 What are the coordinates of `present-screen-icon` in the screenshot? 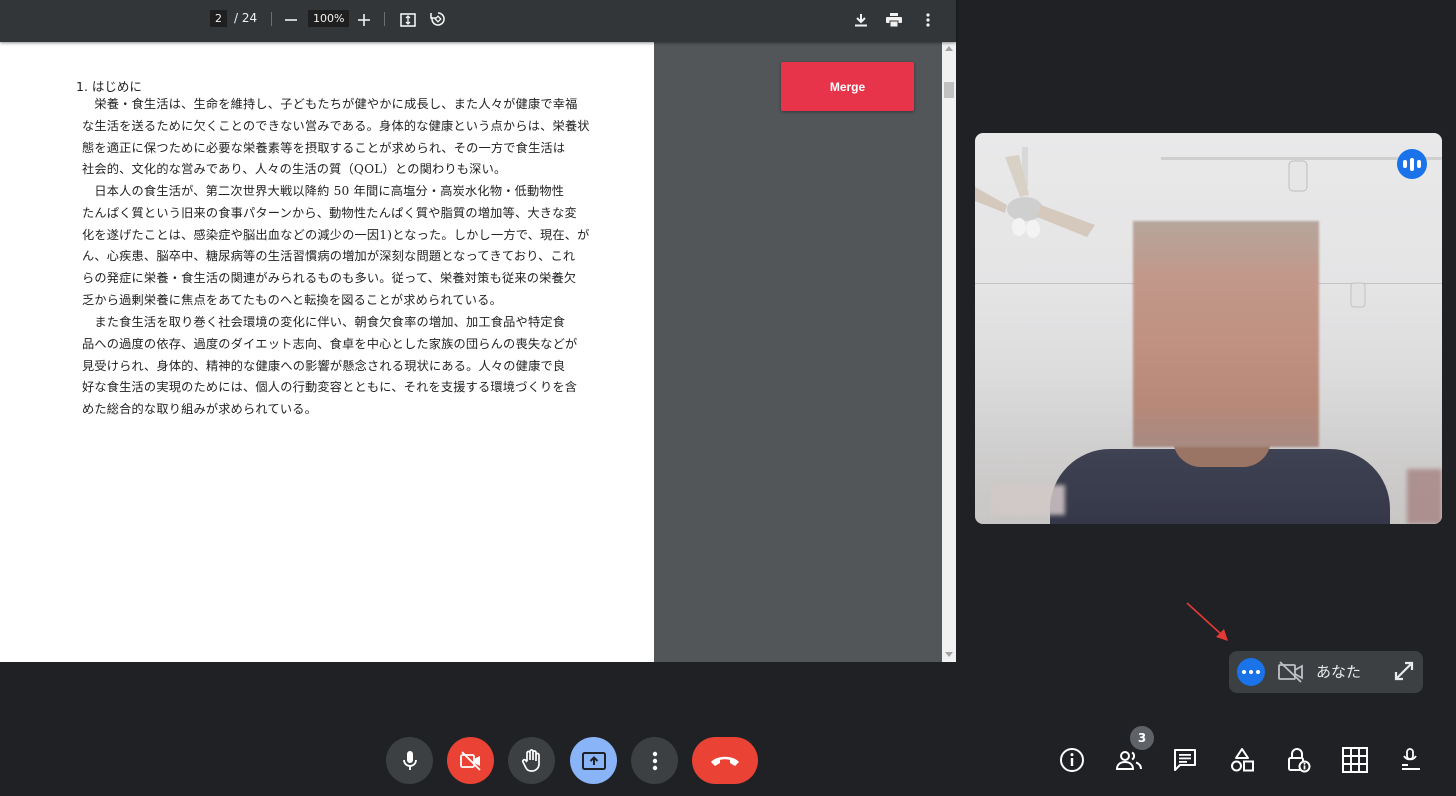 It's located at (593, 760).